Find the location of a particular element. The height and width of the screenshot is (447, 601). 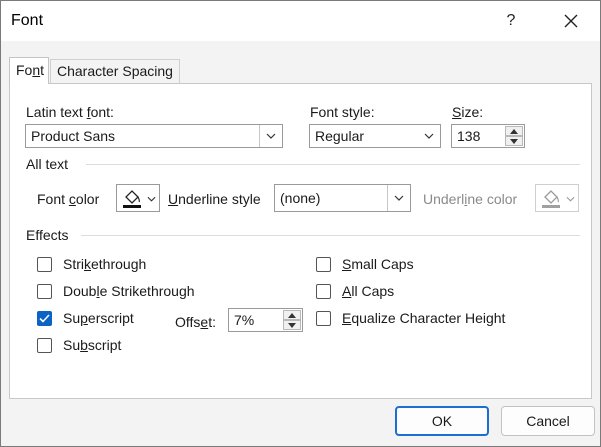

strikethrough-label: Strikethrough is located at coordinates (105, 264).